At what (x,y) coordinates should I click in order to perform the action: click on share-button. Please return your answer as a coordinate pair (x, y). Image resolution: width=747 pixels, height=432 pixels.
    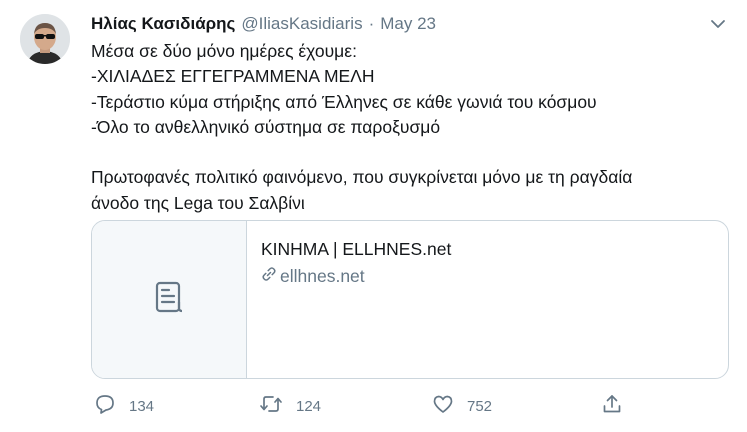
    Looking at the image, I should click on (612, 406).